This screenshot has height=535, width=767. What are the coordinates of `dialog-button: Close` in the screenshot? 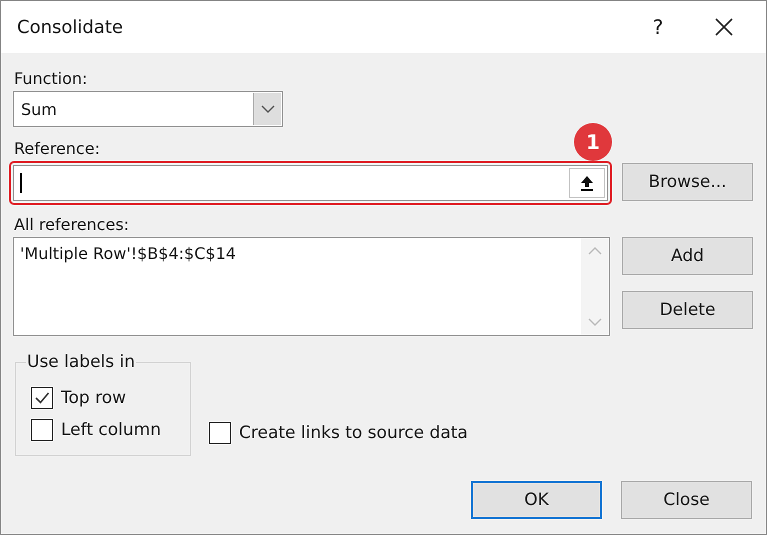 It's located at (686, 500).